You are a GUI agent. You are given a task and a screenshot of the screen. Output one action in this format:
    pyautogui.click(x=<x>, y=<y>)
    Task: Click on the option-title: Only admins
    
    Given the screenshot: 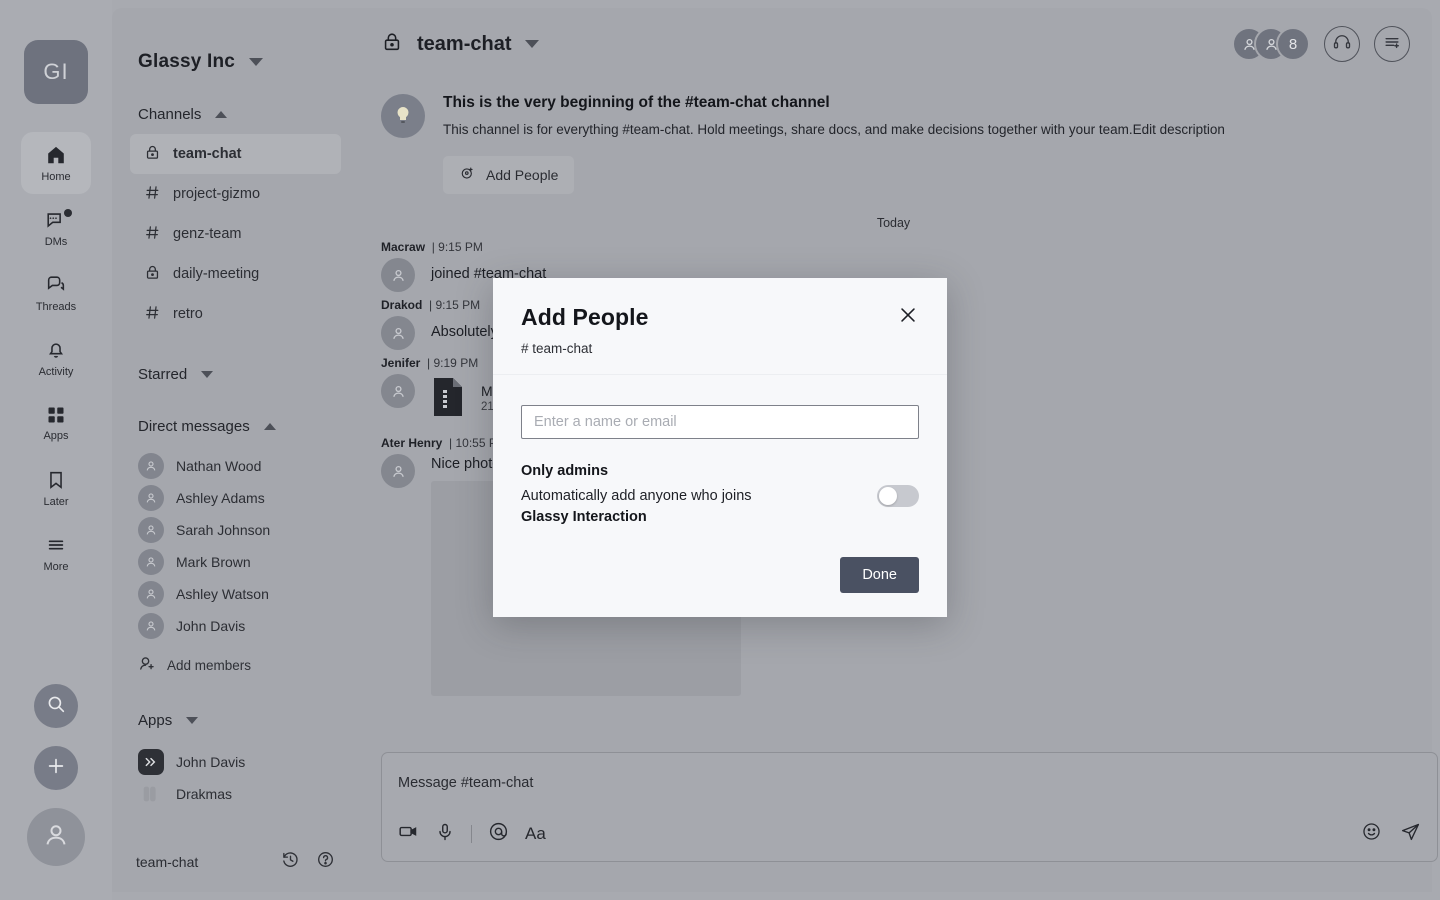 What is the action you would take?
    pyautogui.click(x=565, y=471)
    